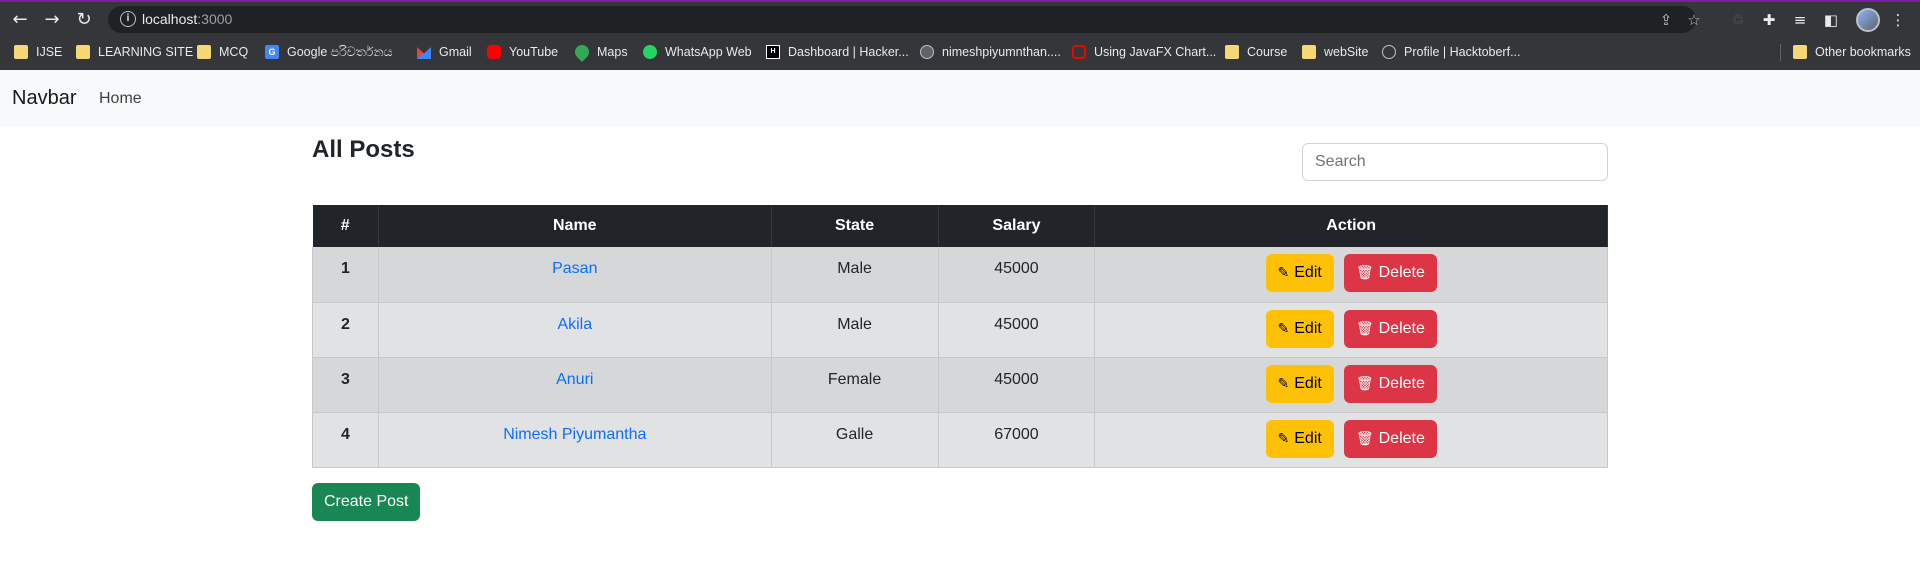  Describe the element at coordinates (1800, 20) in the screenshot. I see `media-queue-icon: ≡` at that location.